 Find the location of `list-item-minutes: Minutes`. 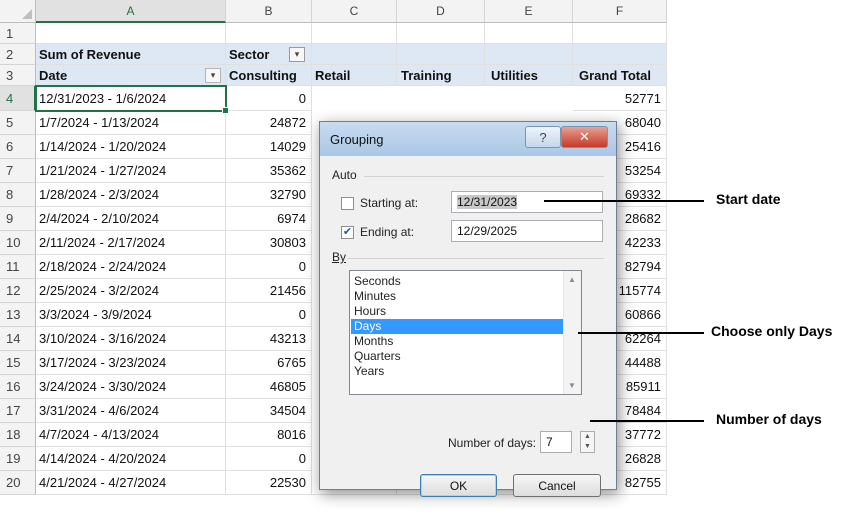

list-item-minutes: Minutes is located at coordinates (457, 296).